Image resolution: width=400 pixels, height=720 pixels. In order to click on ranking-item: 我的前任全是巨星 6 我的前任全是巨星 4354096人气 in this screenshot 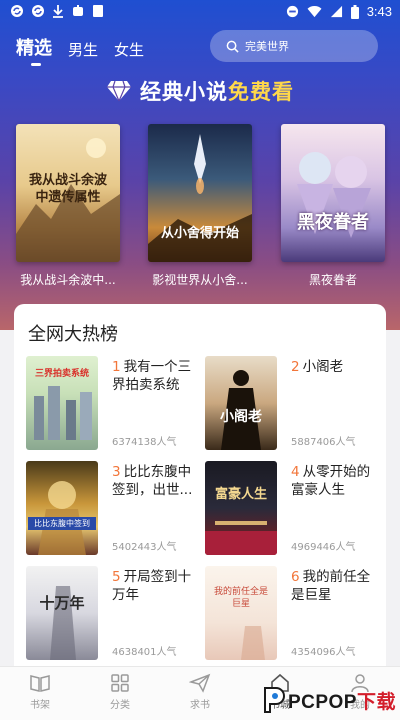, I will do `click(294, 614)`.